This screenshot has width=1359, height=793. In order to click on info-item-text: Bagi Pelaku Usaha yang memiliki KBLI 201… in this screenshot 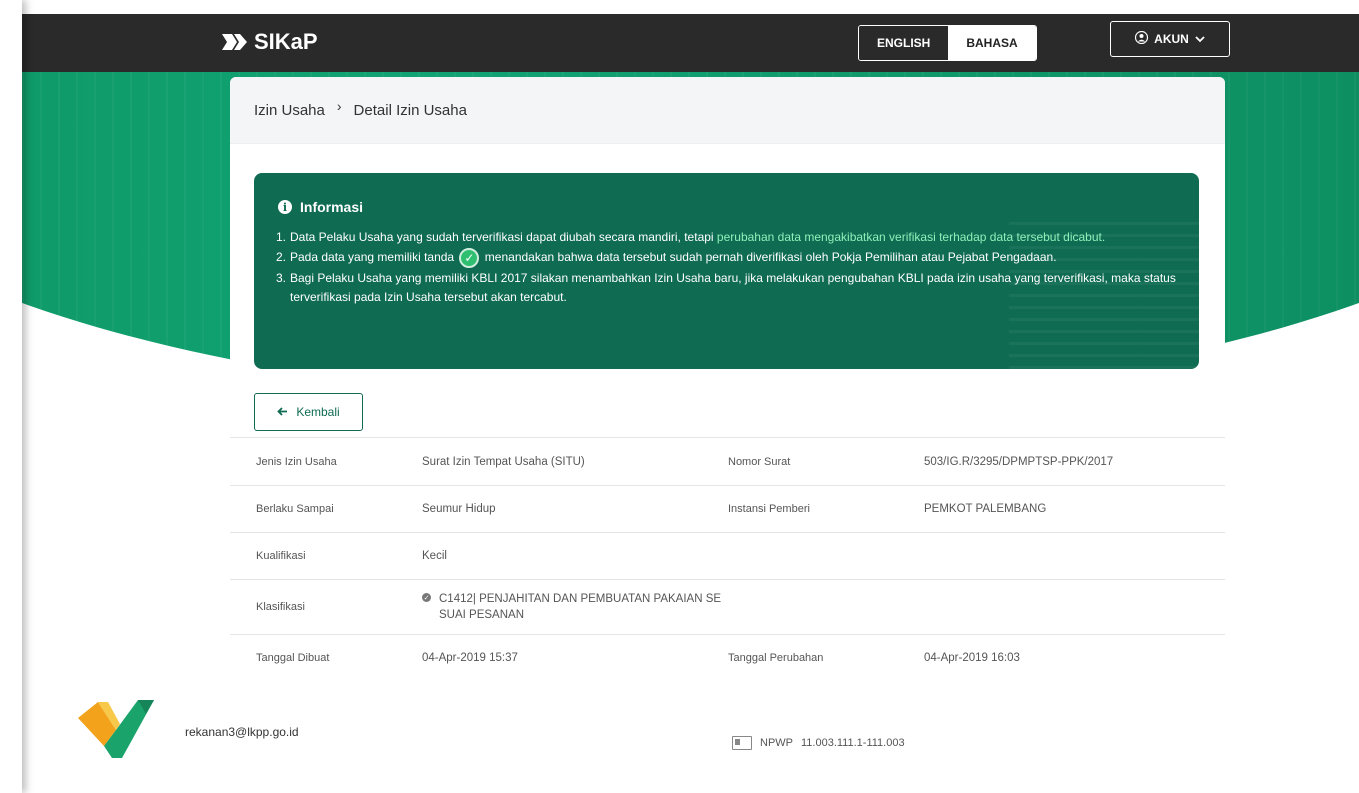, I will do `click(733, 287)`.